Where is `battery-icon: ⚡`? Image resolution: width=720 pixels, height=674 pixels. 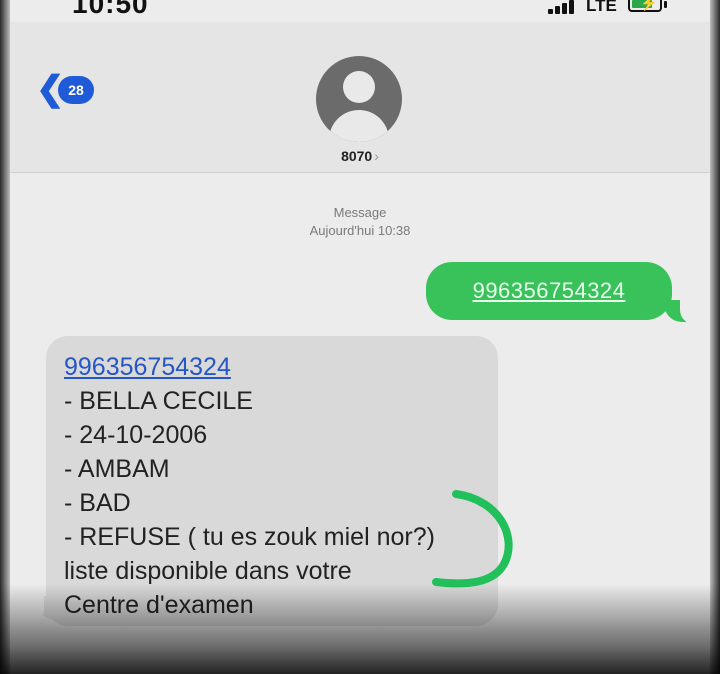
battery-icon: ⚡ is located at coordinates (645, 6).